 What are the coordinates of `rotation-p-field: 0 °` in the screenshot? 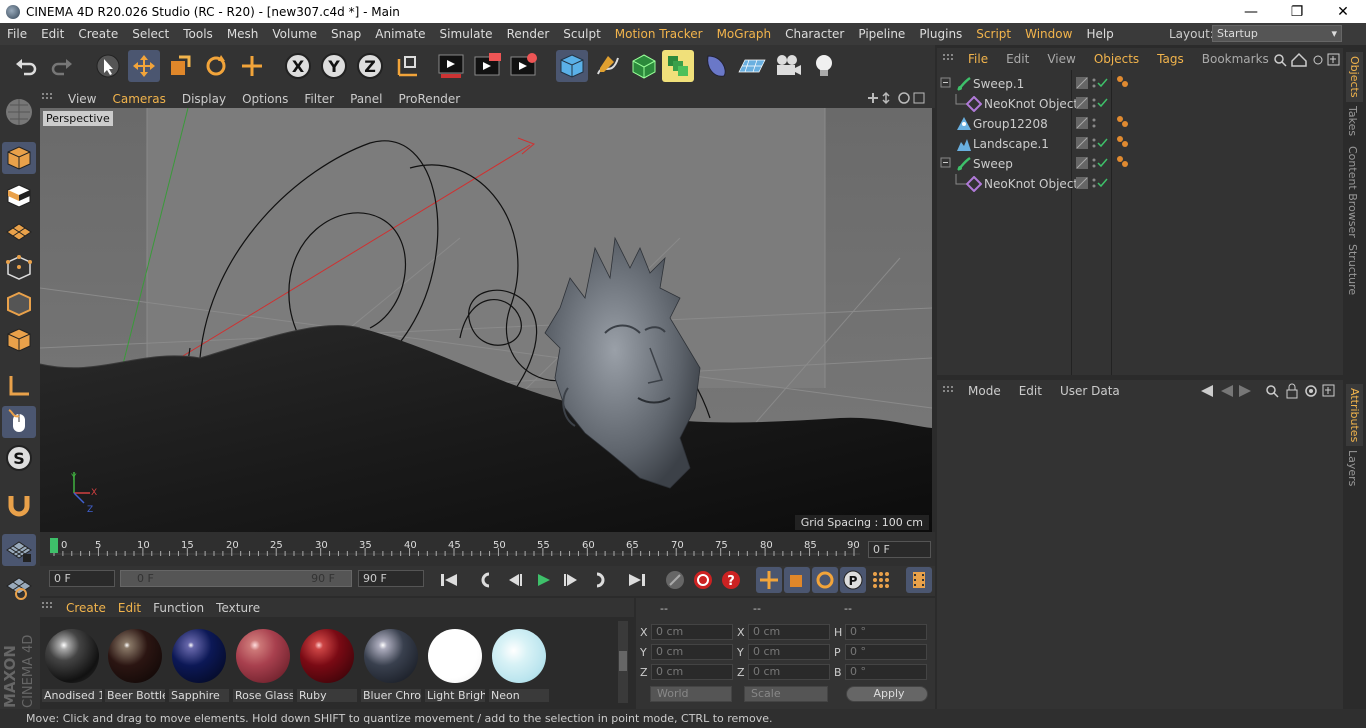 It's located at (886, 652).